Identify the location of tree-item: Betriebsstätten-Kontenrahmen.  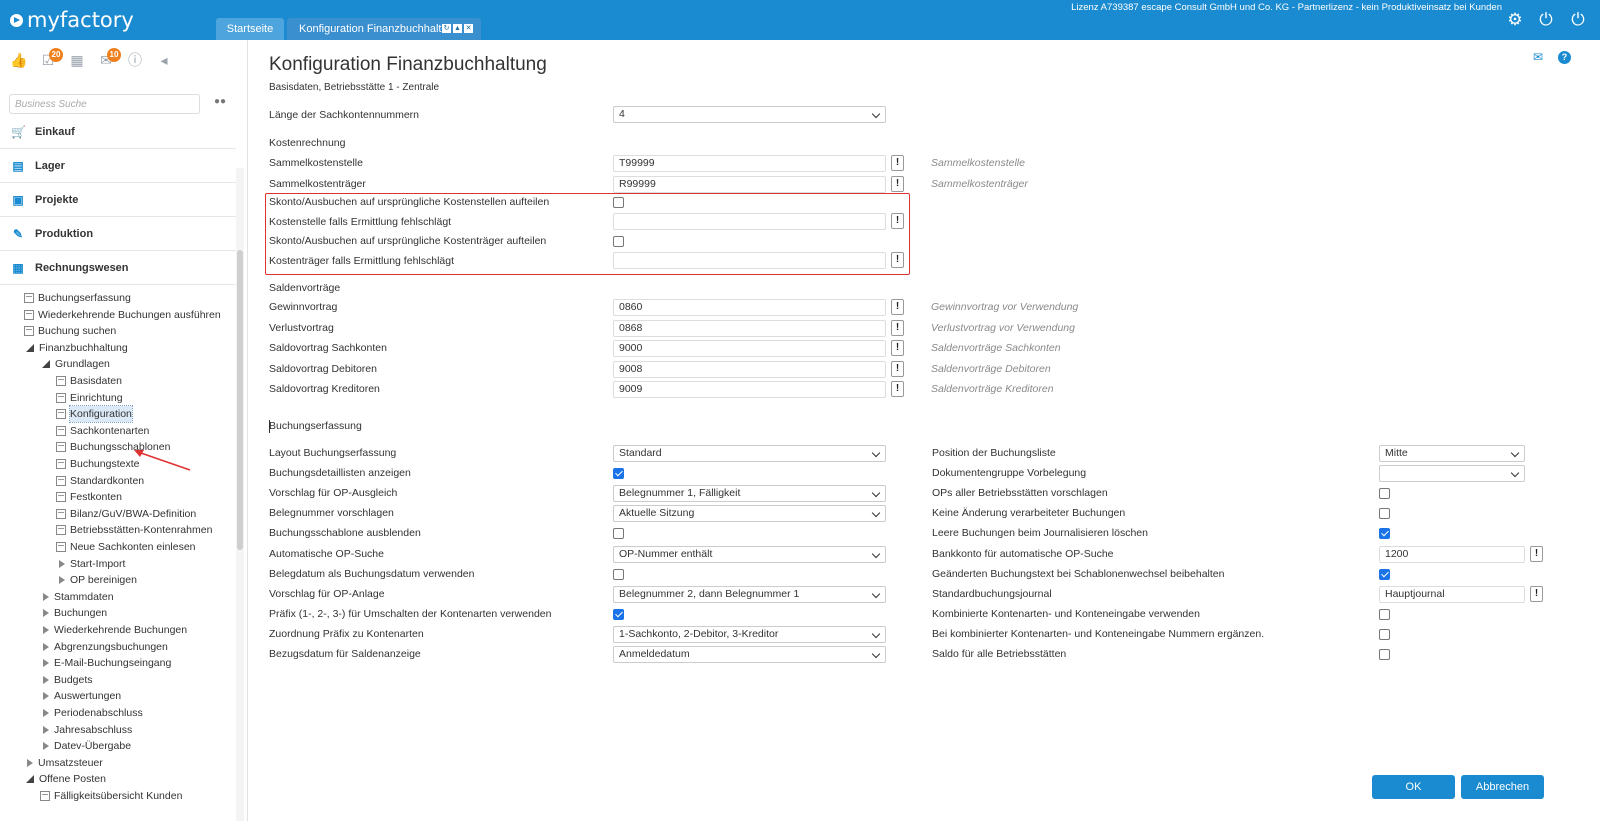
(134, 530).